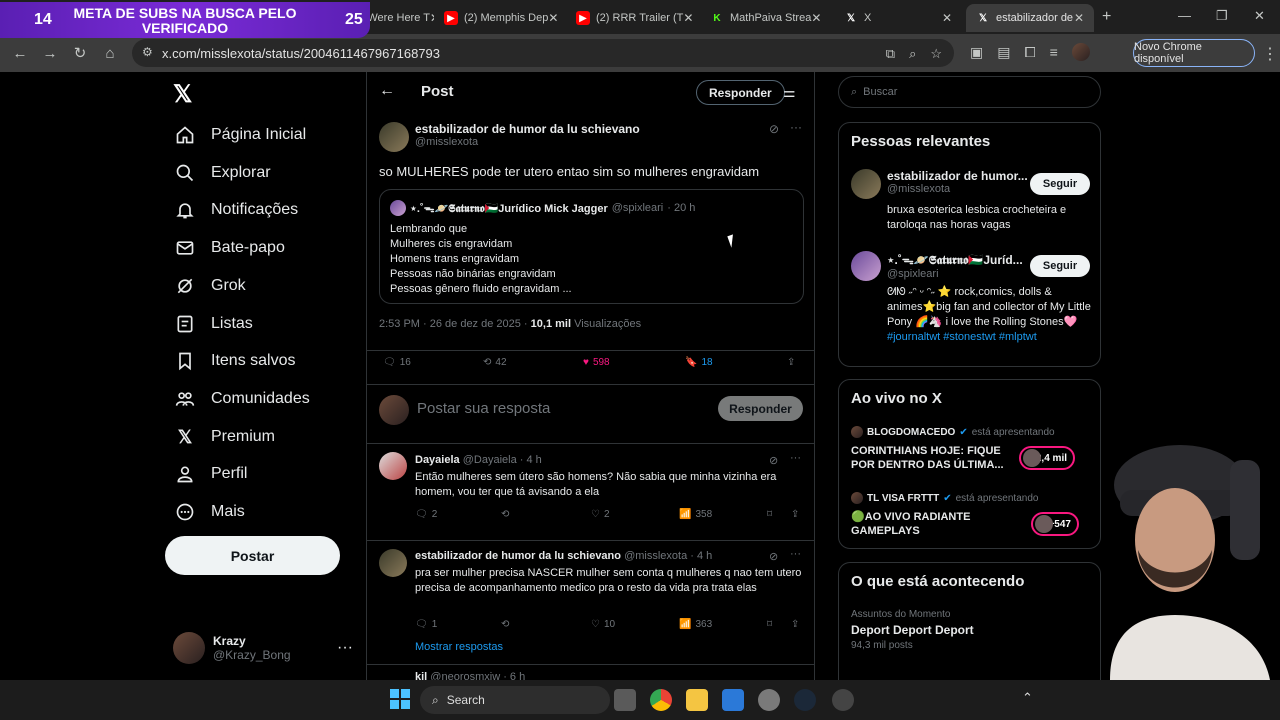 Image resolution: width=1280 pixels, height=720 pixels. Describe the element at coordinates (147, 52) in the screenshot. I see `site-info-icon: ⚙` at that location.